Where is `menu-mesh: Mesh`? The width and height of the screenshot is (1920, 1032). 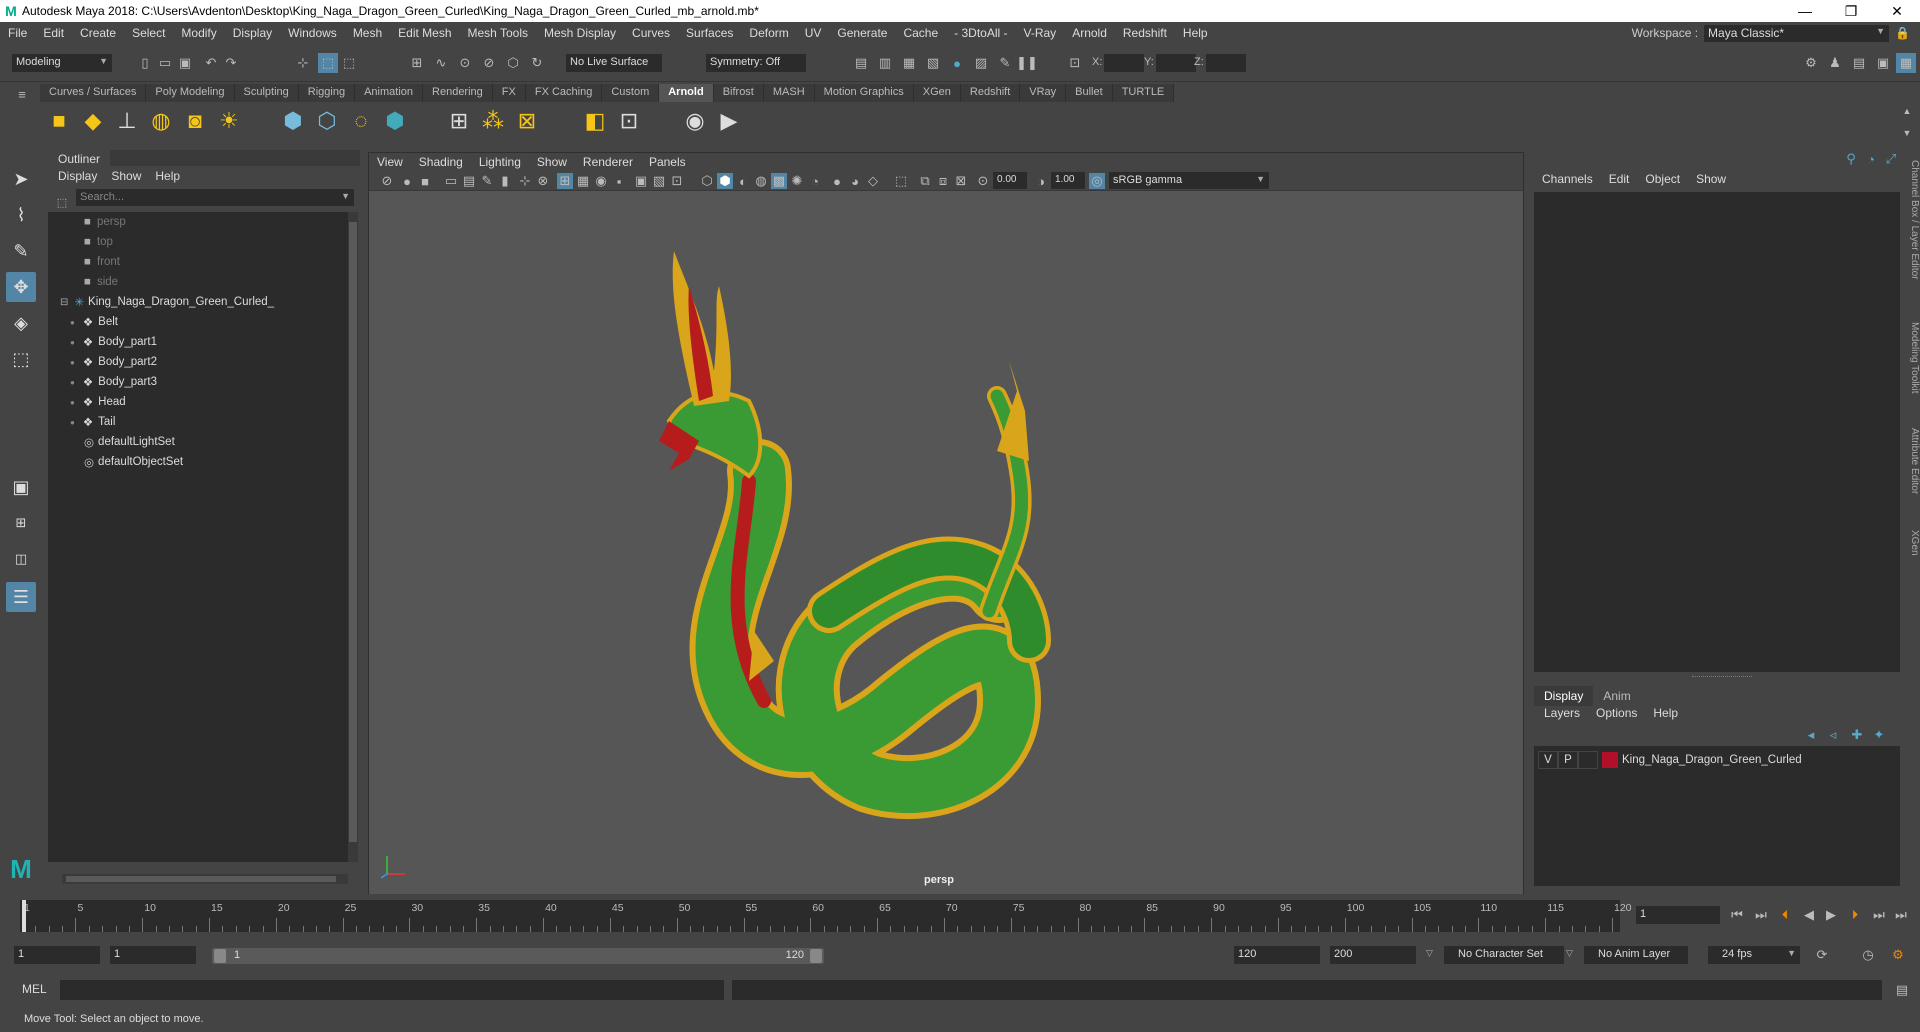
menu-mesh: Mesh is located at coordinates (367, 33).